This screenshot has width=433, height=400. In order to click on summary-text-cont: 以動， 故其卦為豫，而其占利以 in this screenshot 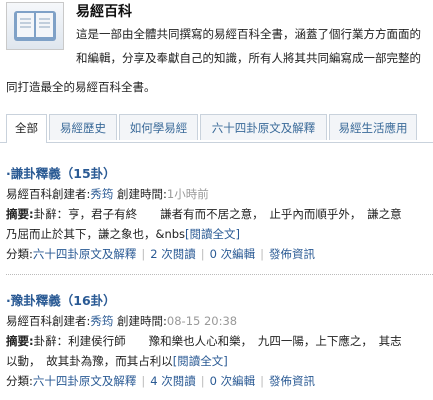, I will do `click(89, 361)`.